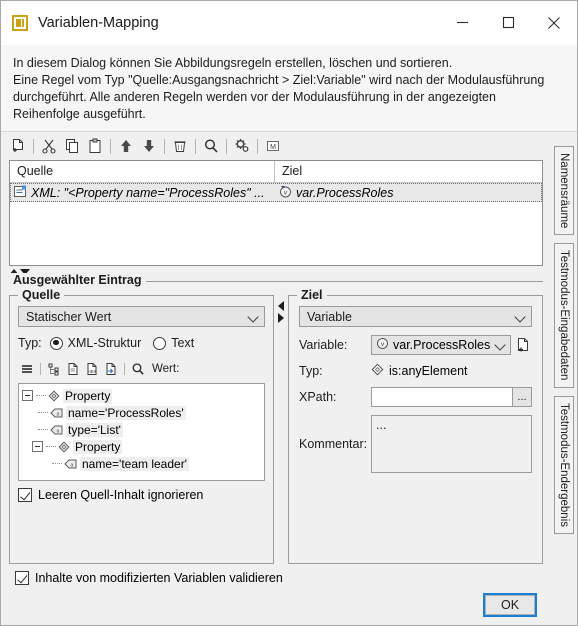 This screenshot has width=578, height=626. Describe the element at coordinates (41, 295) in the screenshot. I see `source-panel-title: Quelle` at that location.